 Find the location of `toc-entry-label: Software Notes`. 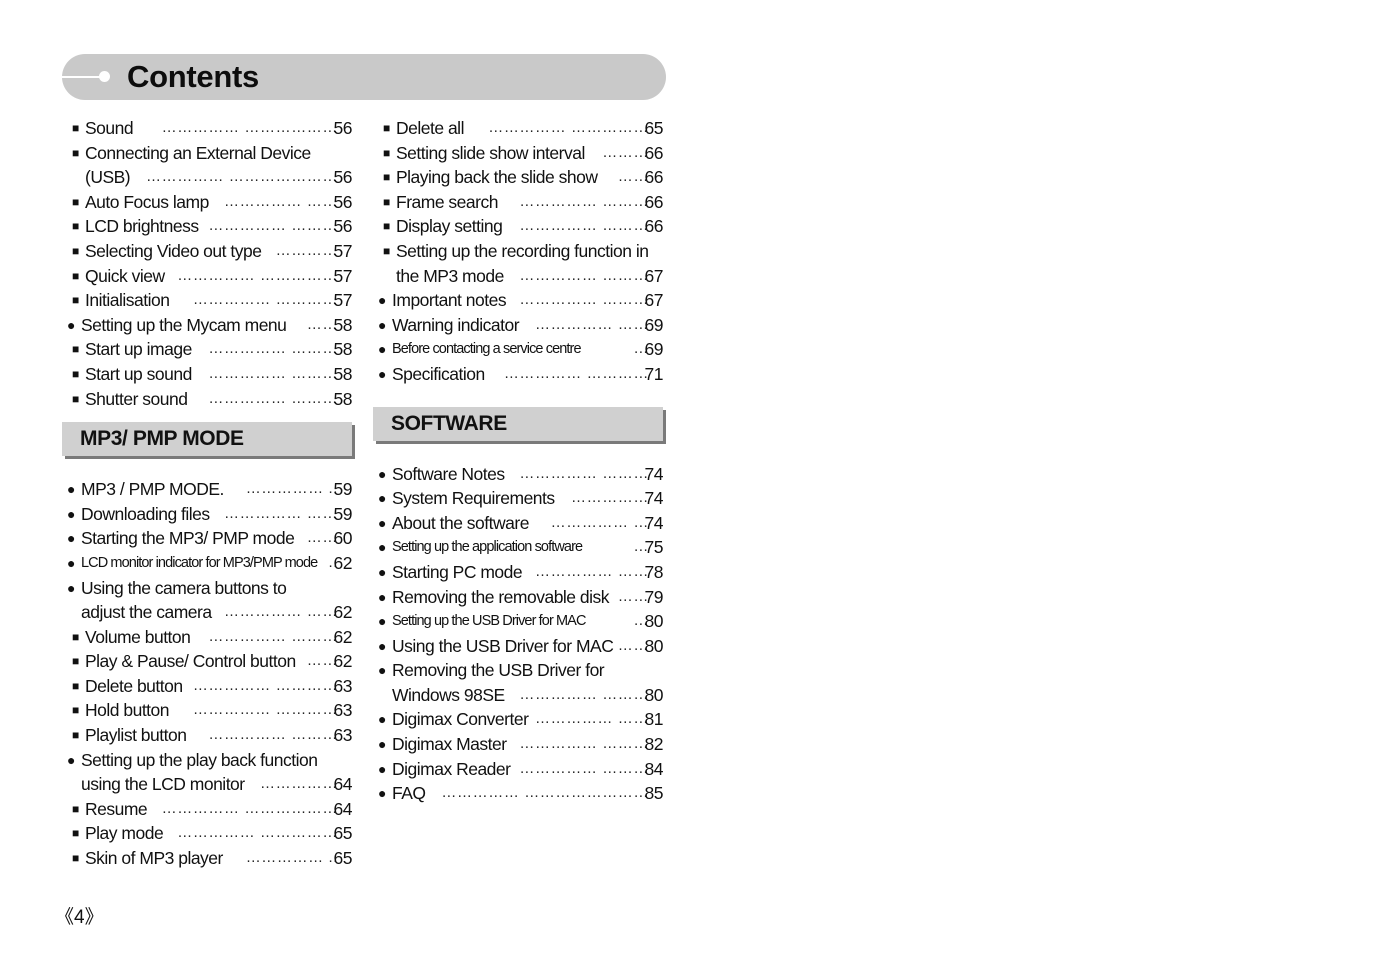

toc-entry-label: Software Notes is located at coordinates (448, 473).